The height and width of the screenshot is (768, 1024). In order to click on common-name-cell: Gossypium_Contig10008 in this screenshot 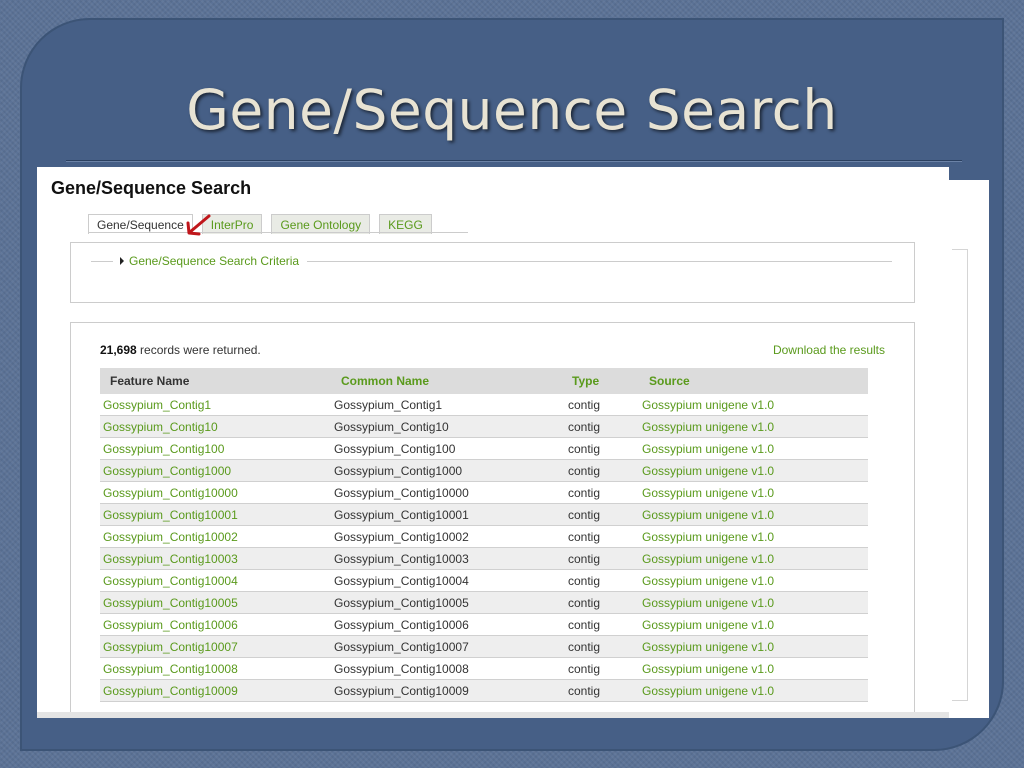, I will do `click(446, 668)`.